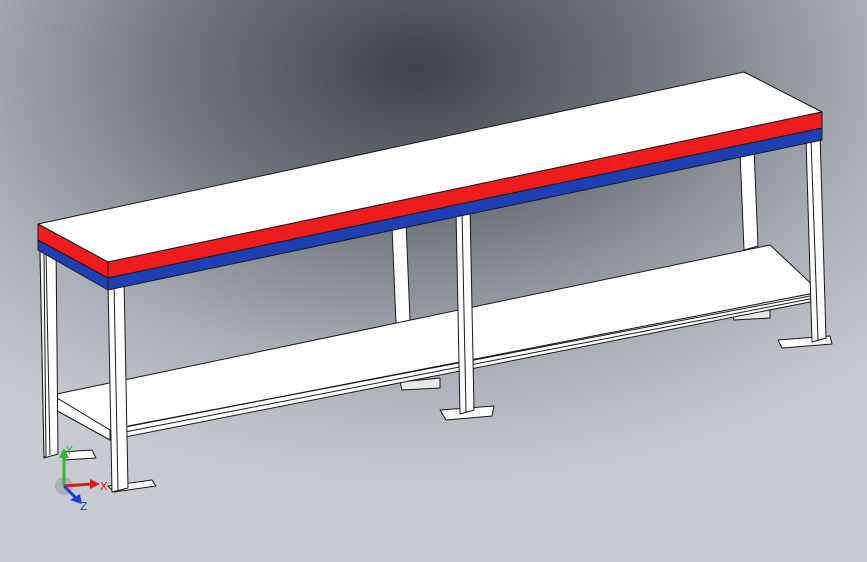  I want to click on x-axis-arrow, so click(95, 484).